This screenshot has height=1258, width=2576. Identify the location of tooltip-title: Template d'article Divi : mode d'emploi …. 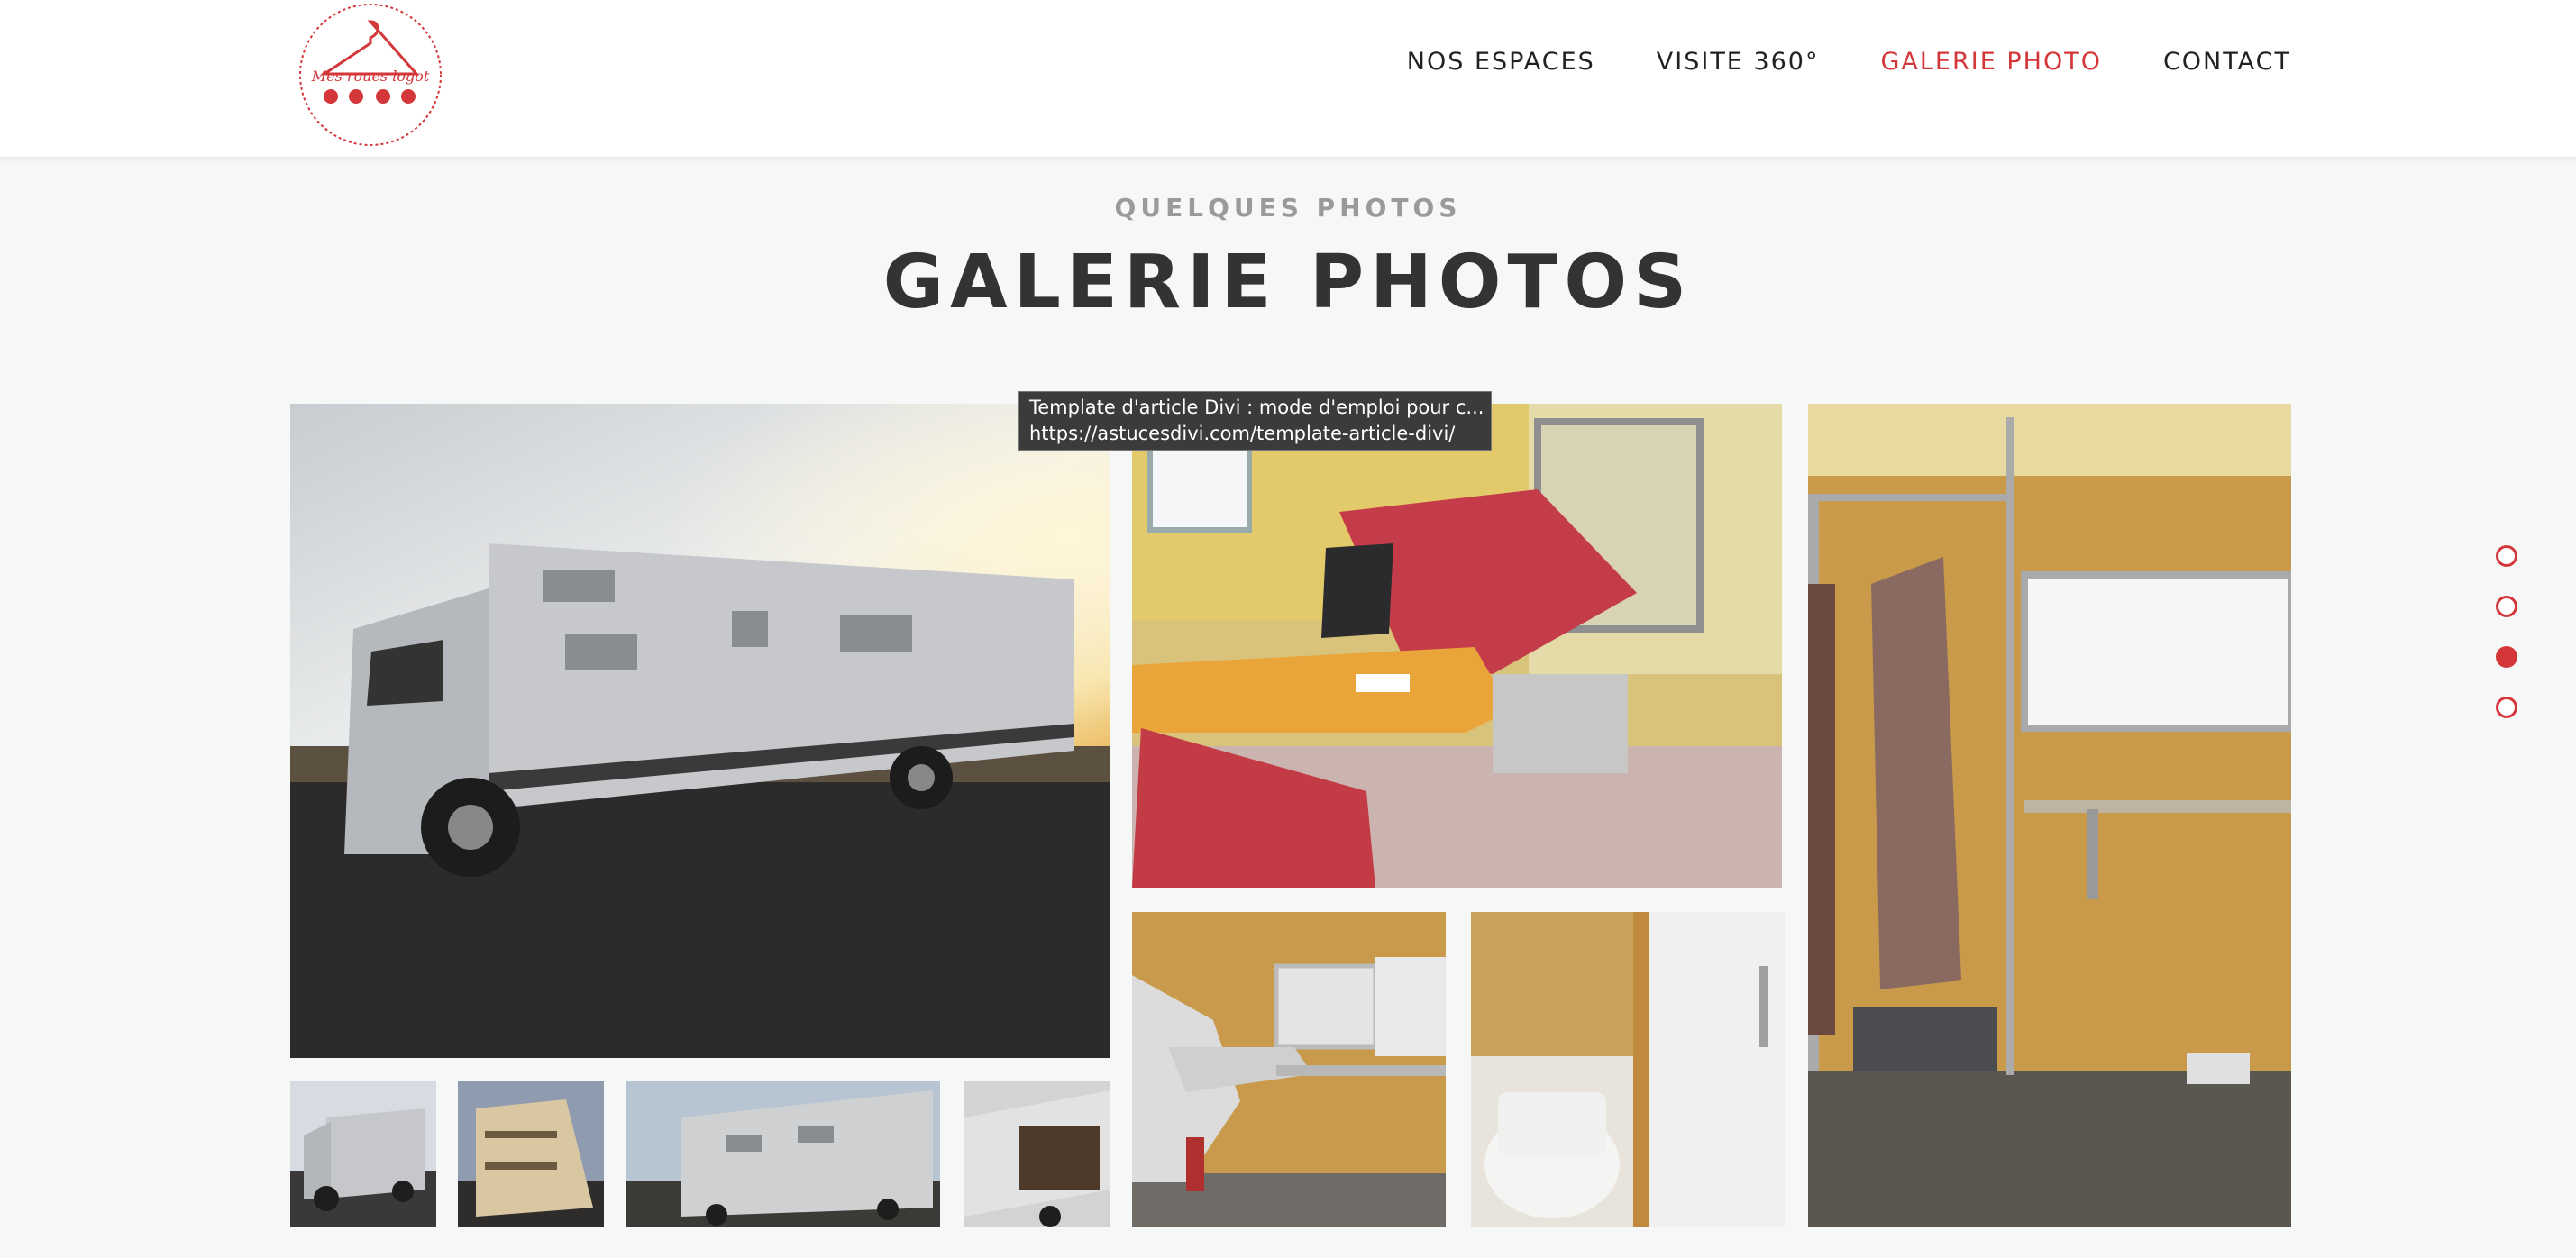
(1256, 407).